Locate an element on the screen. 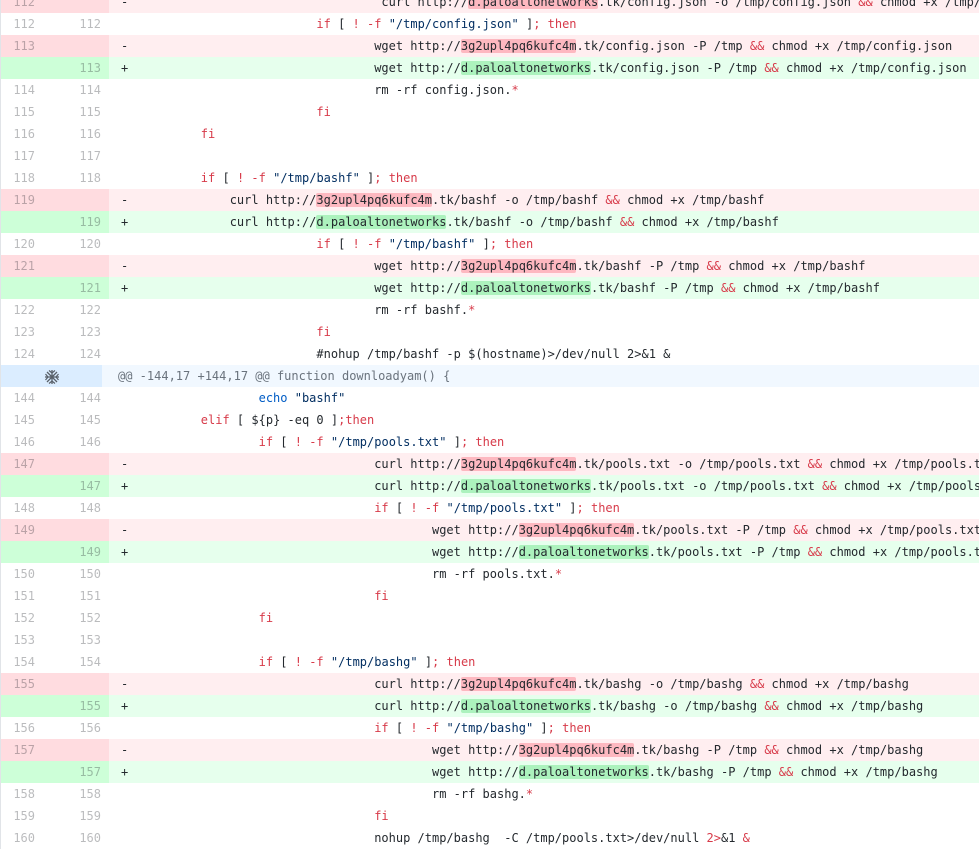 This screenshot has height=849, width=979. old-line-number: 121 is located at coordinates (22, 266).